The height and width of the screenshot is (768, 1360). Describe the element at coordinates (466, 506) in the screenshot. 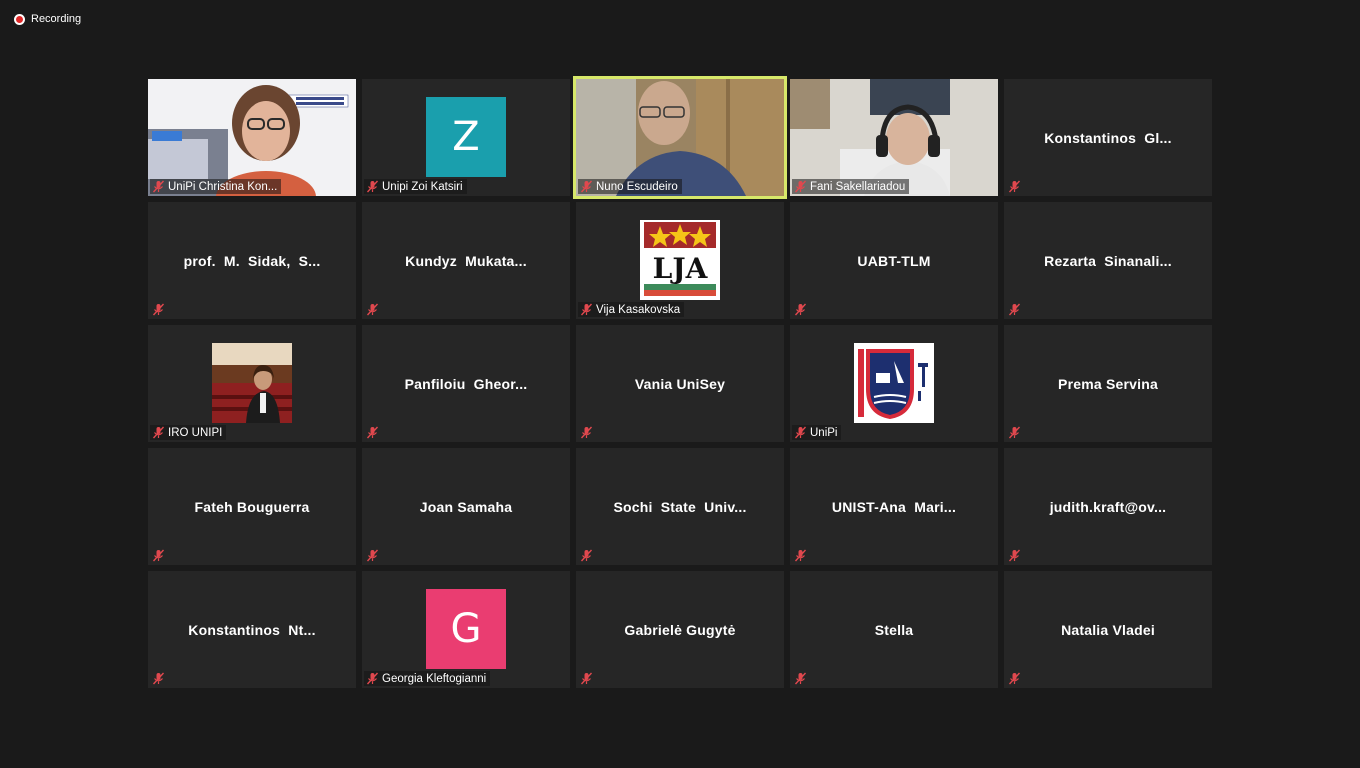

I see `participant-tile: Joan Samaha` at that location.